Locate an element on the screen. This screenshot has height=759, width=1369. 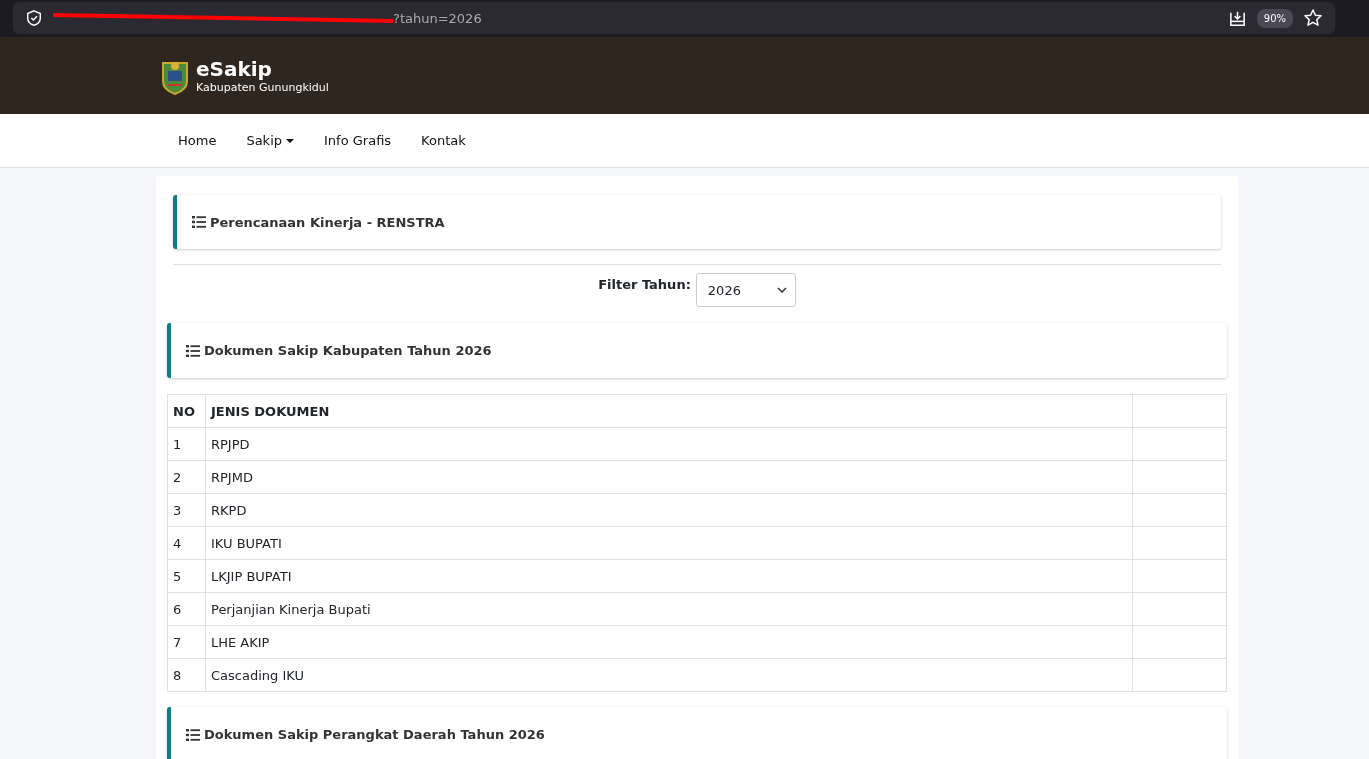
url-text: ?tahun=2026 is located at coordinates (437, 18).